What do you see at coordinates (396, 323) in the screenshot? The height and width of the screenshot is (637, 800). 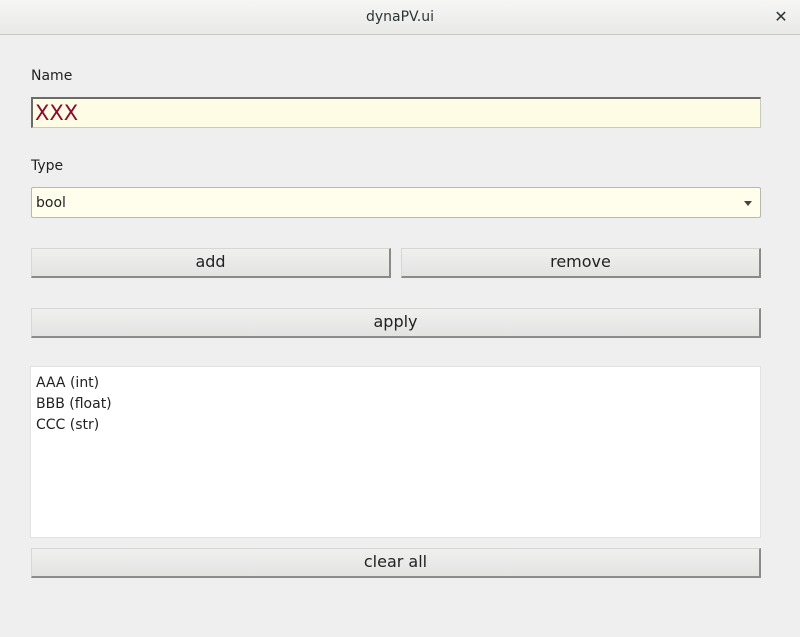 I see `apply-button: apply` at bounding box center [396, 323].